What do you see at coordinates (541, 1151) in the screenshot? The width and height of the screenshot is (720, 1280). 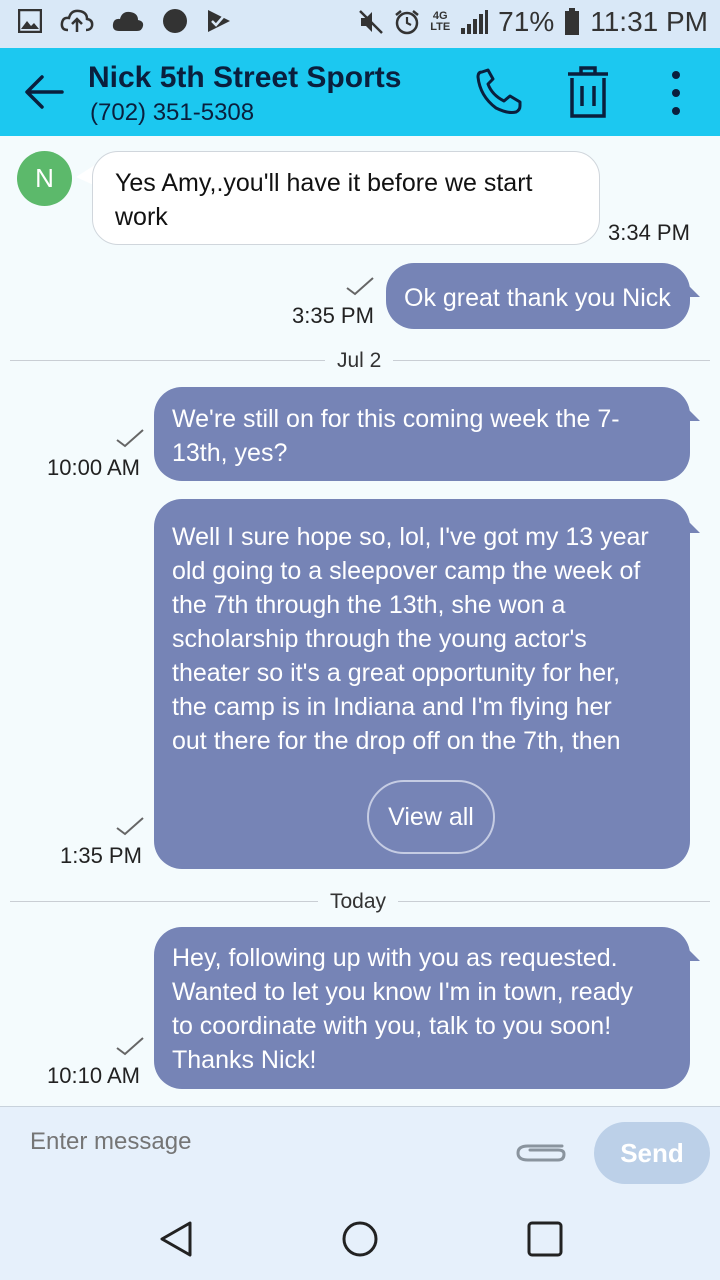 I see `paperclip-icon` at bounding box center [541, 1151].